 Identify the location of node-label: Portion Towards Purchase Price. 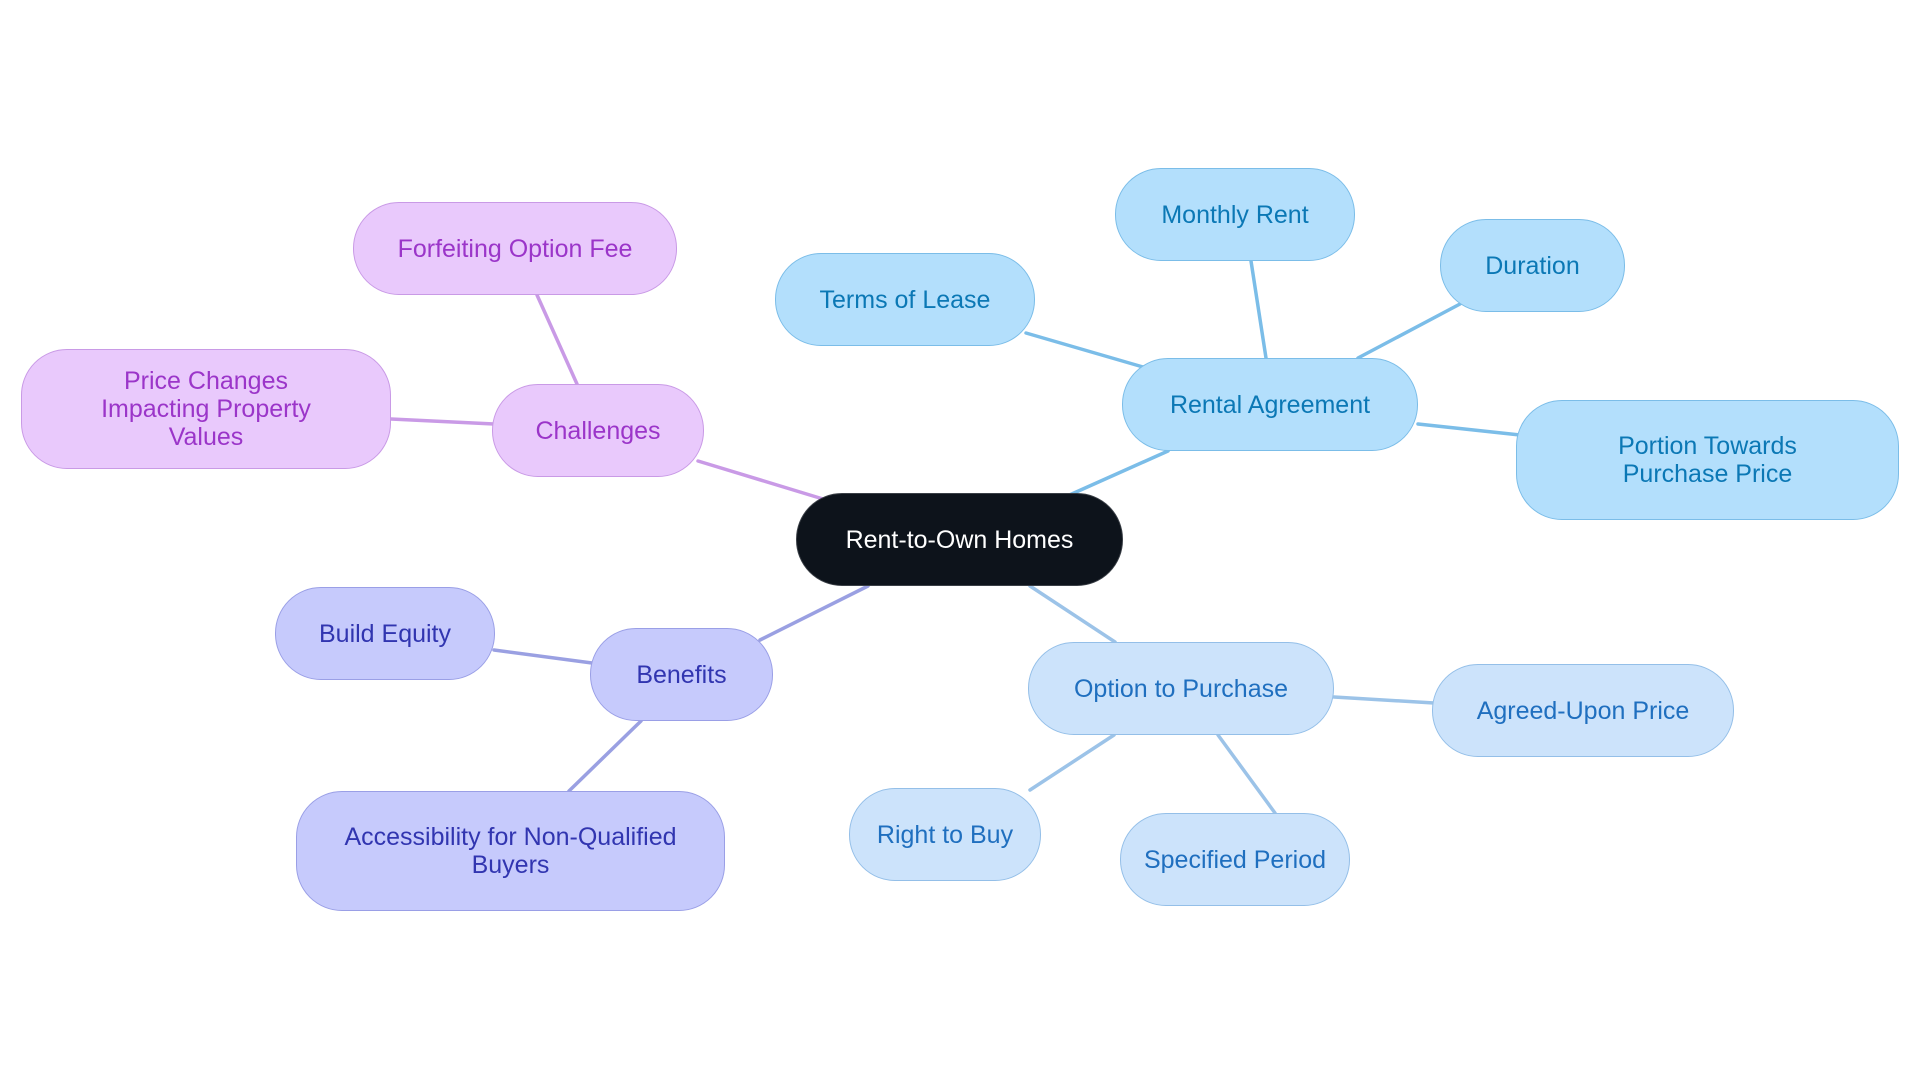
(1707, 460).